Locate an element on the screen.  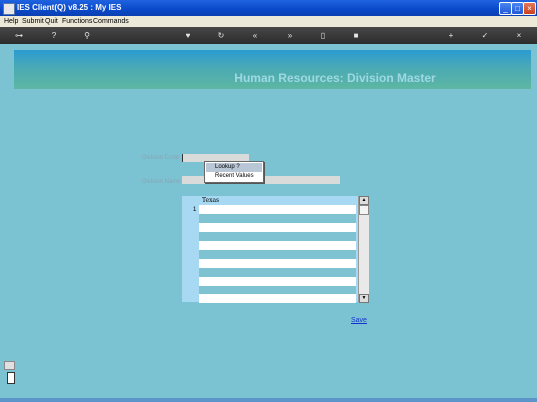
app-icon is located at coordinates (9, 9).